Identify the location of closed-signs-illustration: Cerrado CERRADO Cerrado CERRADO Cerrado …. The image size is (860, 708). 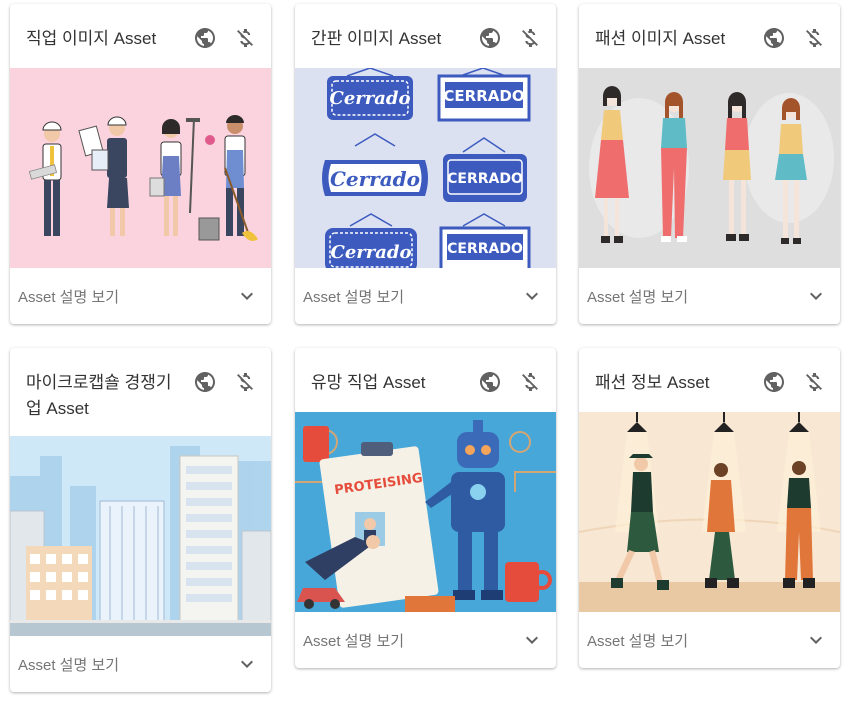
(425, 168).